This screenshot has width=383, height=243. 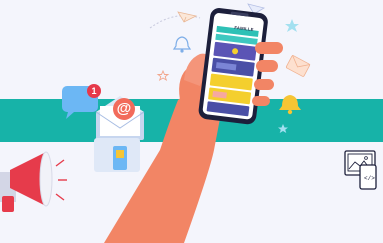 What do you see at coordinates (33, 181) in the screenshot?
I see `megaphone-icon` at bounding box center [33, 181].